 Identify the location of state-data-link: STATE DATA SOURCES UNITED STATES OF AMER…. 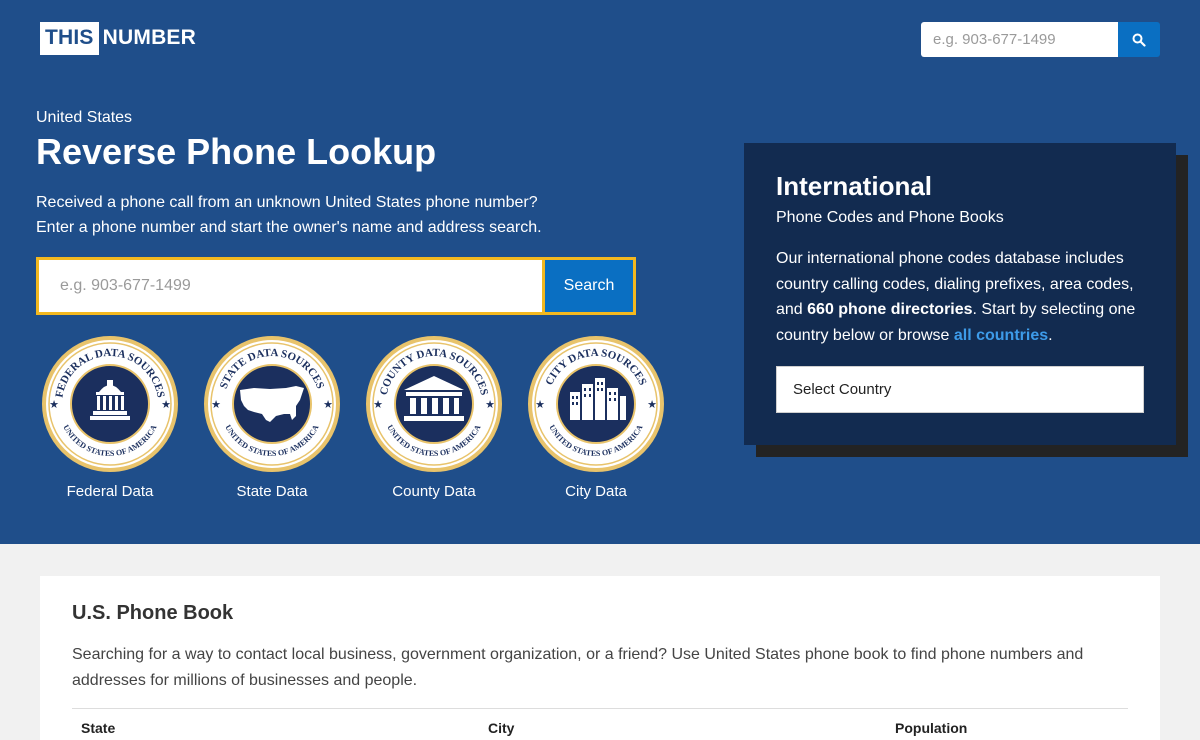
(272, 418).